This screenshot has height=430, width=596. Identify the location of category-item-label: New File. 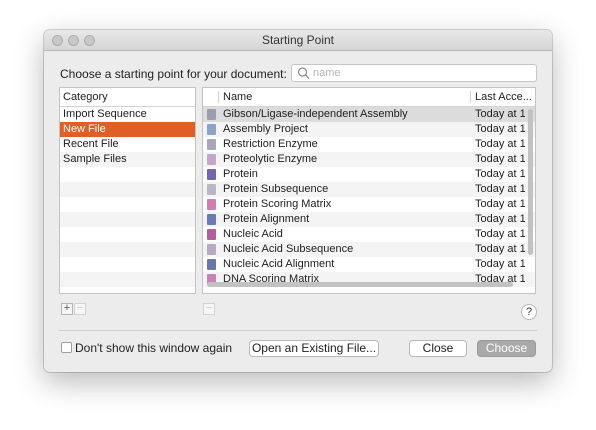
(84, 129).